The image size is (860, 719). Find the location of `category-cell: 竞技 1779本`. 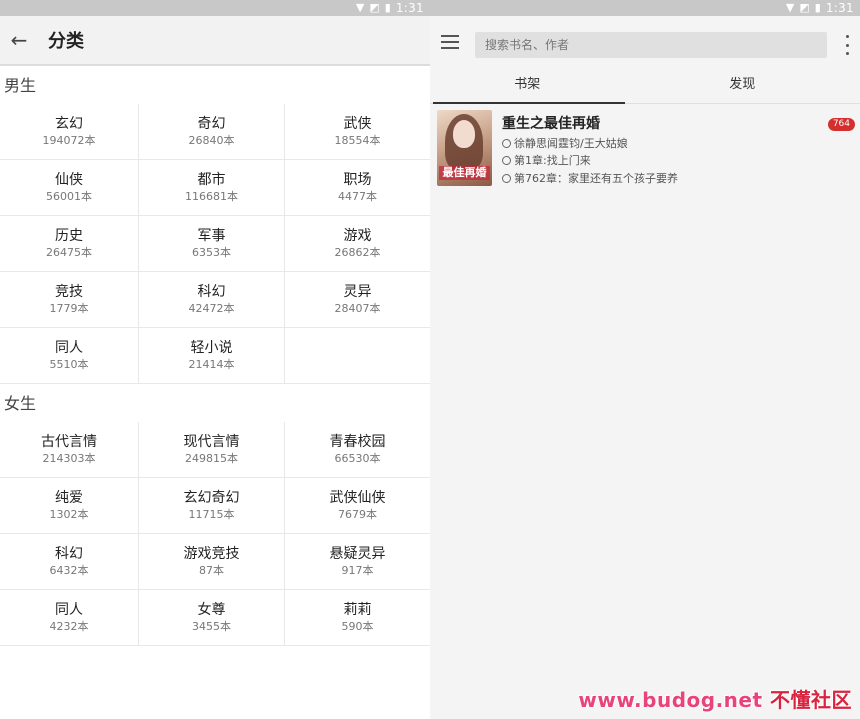

category-cell: 竞技 1779本 is located at coordinates (69, 300).